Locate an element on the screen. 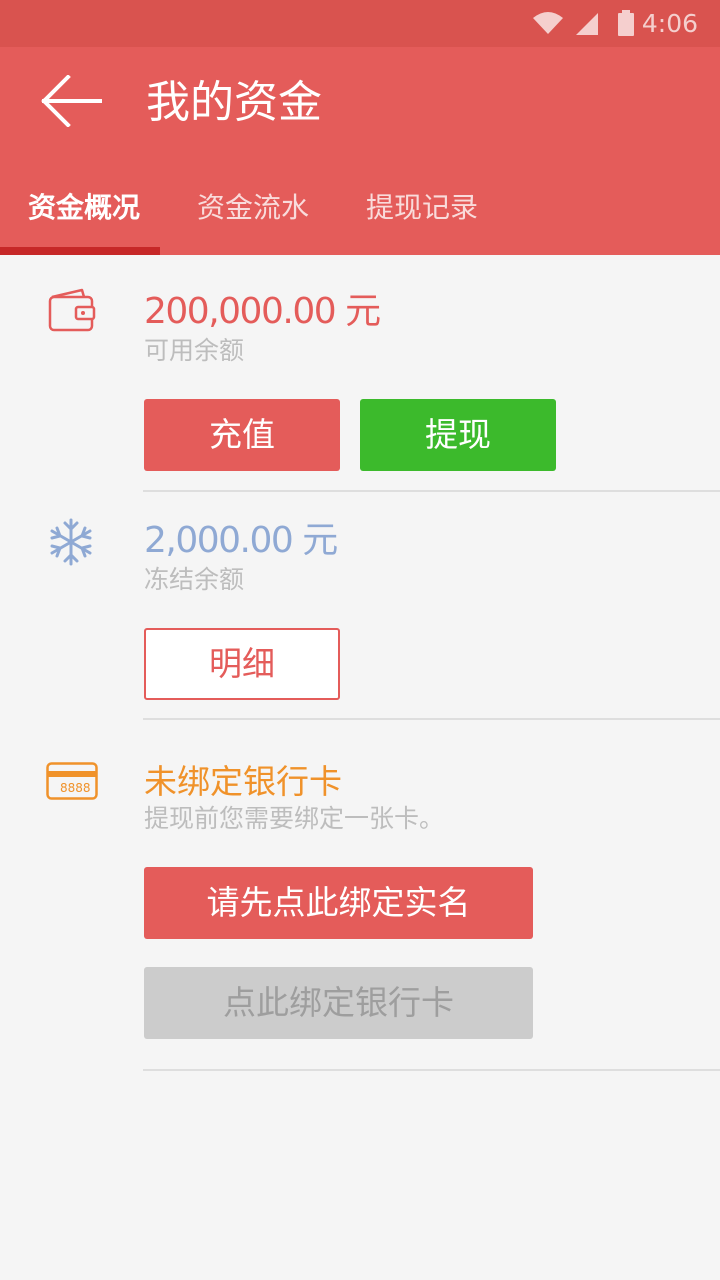  wifi-icon is located at coordinates (548, 23).